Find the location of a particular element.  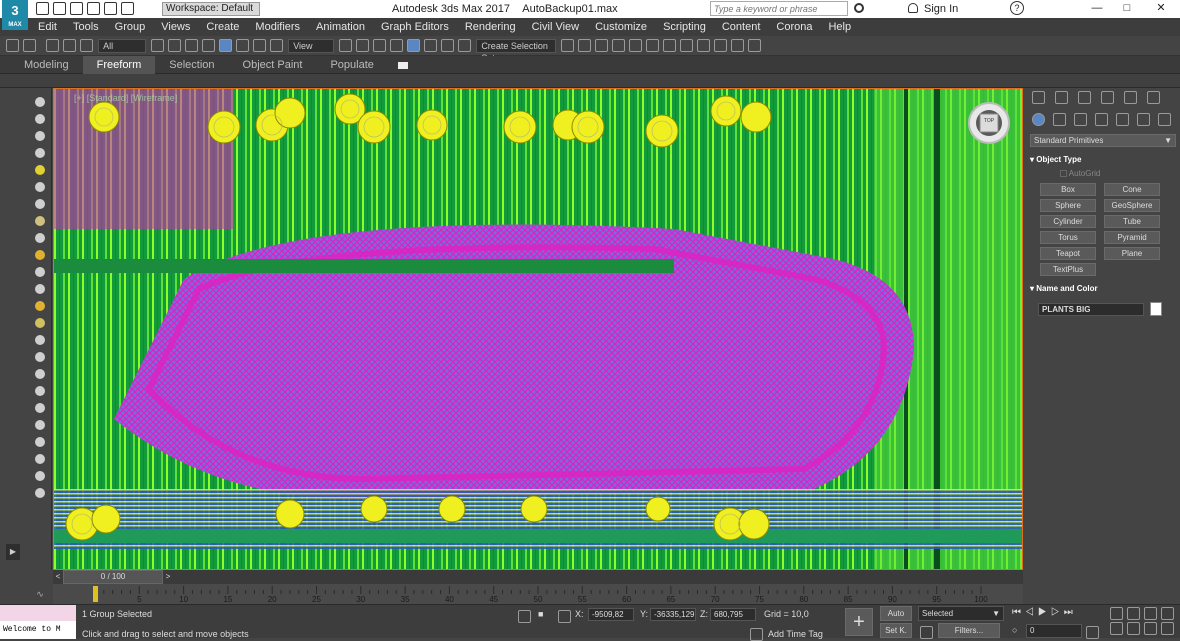

percent-snap-icon is located at coordinates (431, 45).